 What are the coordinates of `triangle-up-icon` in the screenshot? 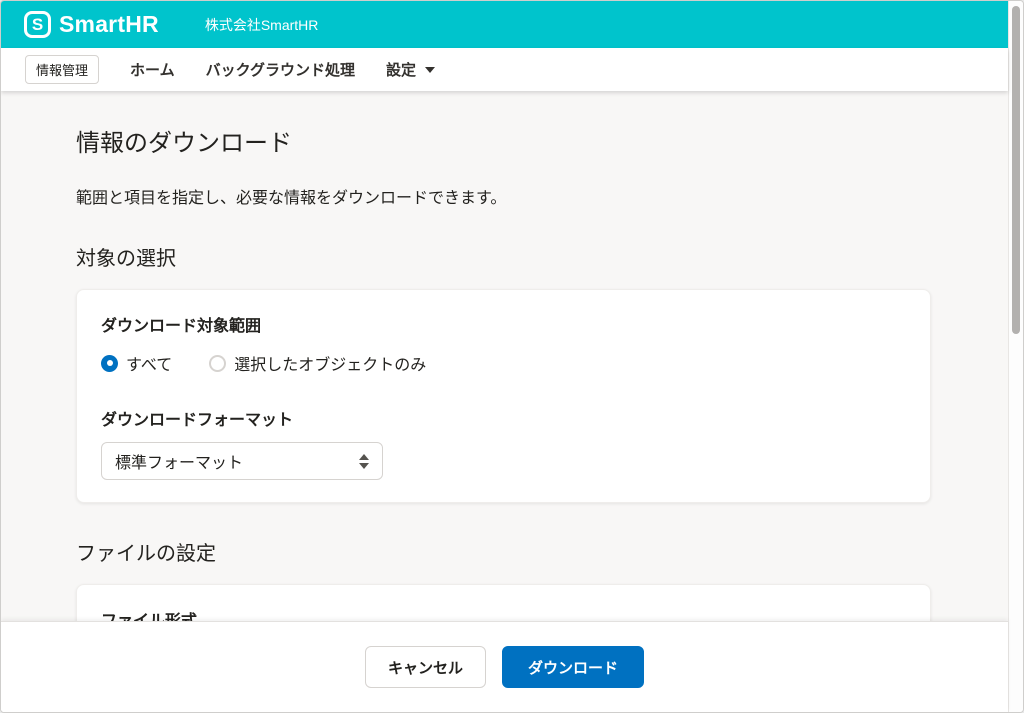 It's located at (364, 456).